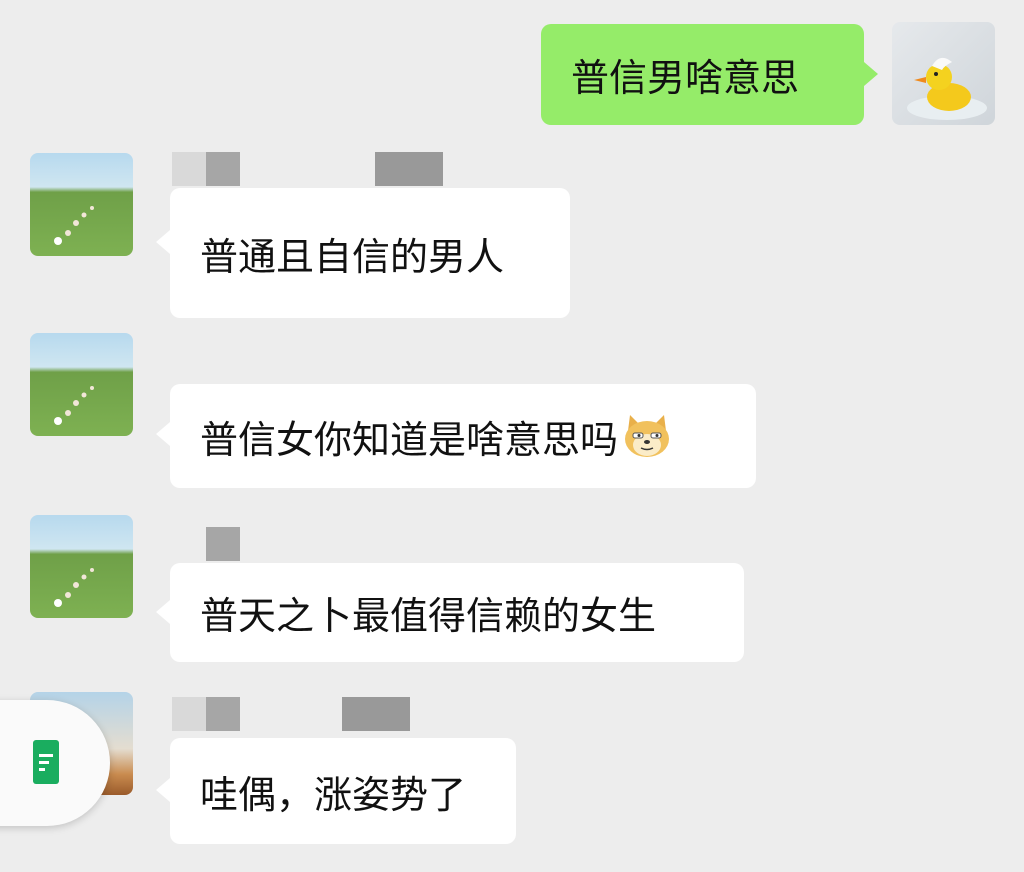 This screenshot has width=1024, height=872. Describe the element at coordinates (46, 762) in the screenshot. I see `document-icon` at that location.